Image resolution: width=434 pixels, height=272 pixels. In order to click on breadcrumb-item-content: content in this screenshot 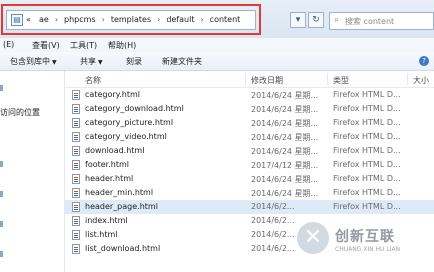, I will do `click(225, 21)`.